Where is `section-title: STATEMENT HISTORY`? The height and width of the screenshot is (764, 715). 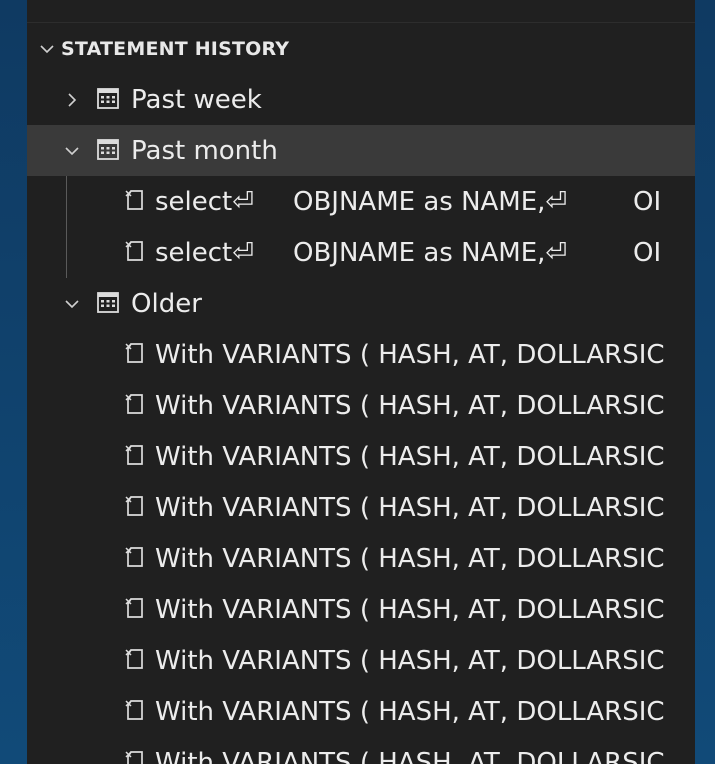 section-title: STATEMENT HISTORY is located at coordinates (175, 49).